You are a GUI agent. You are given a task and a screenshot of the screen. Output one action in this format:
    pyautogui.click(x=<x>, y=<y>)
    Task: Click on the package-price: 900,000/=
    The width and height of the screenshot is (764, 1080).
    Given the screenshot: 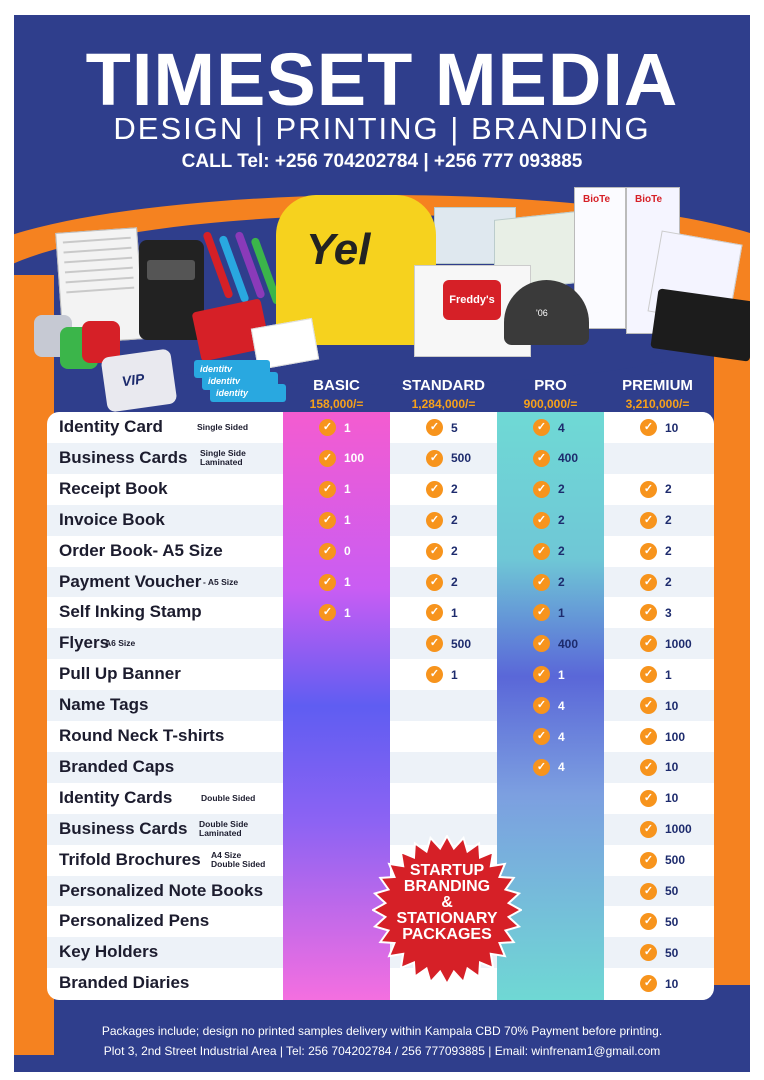 What is the action you would take?
    pyautogui.click(x=550, y=404)
    